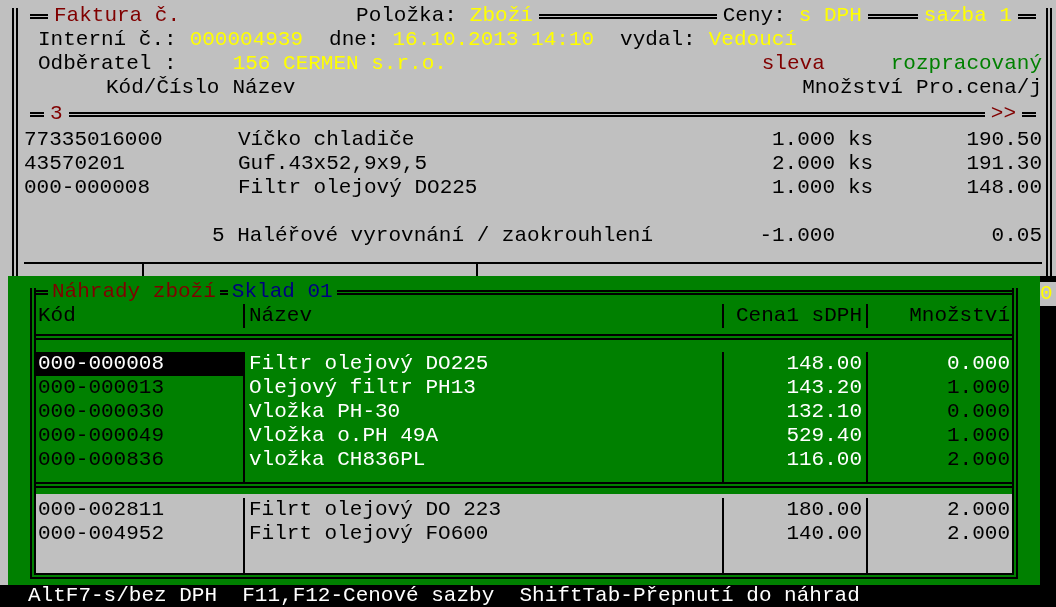 Image resolution: width=1056 pixels, height=607 pixels. Describe the element at coordinates (482, 388) in the screenshot. I see `product-name: Olejový filtr PH13` at that location.